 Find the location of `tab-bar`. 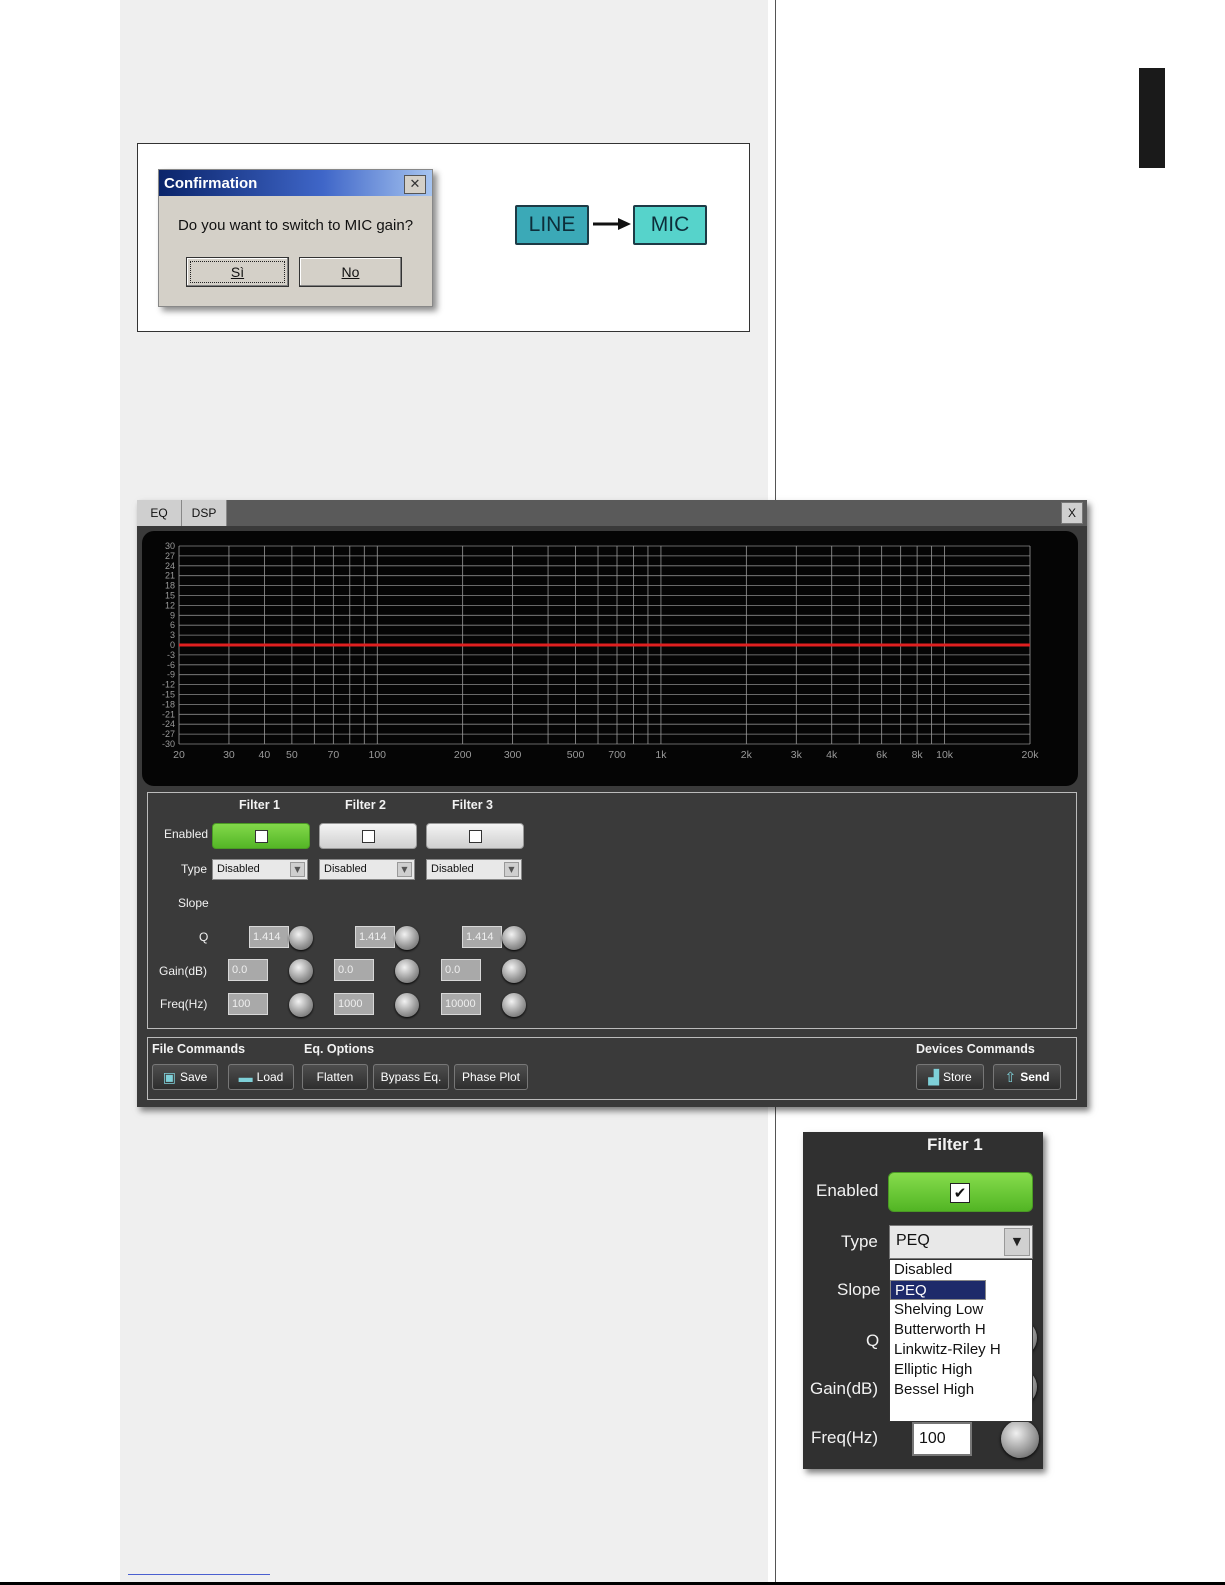

tab-bar is located at coordinates (612, 513).